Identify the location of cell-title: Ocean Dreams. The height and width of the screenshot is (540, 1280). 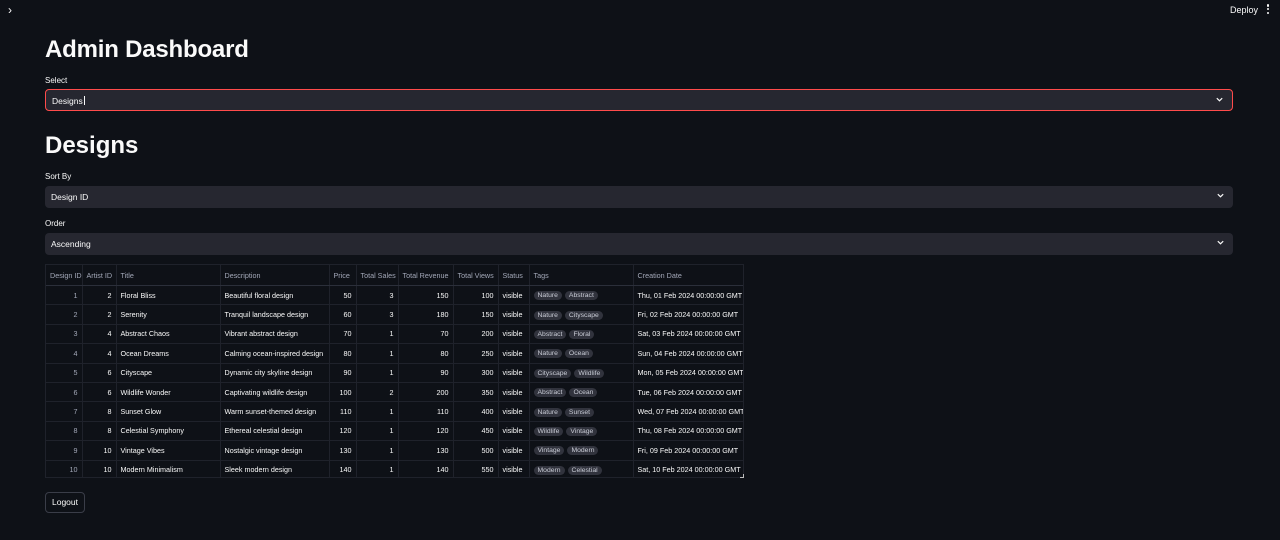
(168, 353).